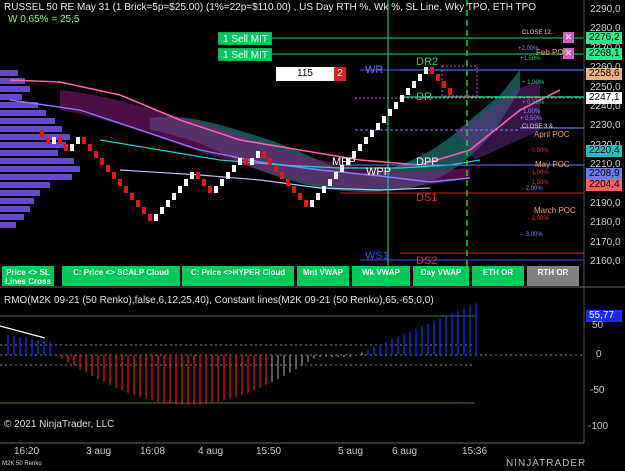  What do you see at coordinates (604, 185) in the screenshot?
I see `price-tag-ds1: 2204,4` at bounding box center [604, 185].